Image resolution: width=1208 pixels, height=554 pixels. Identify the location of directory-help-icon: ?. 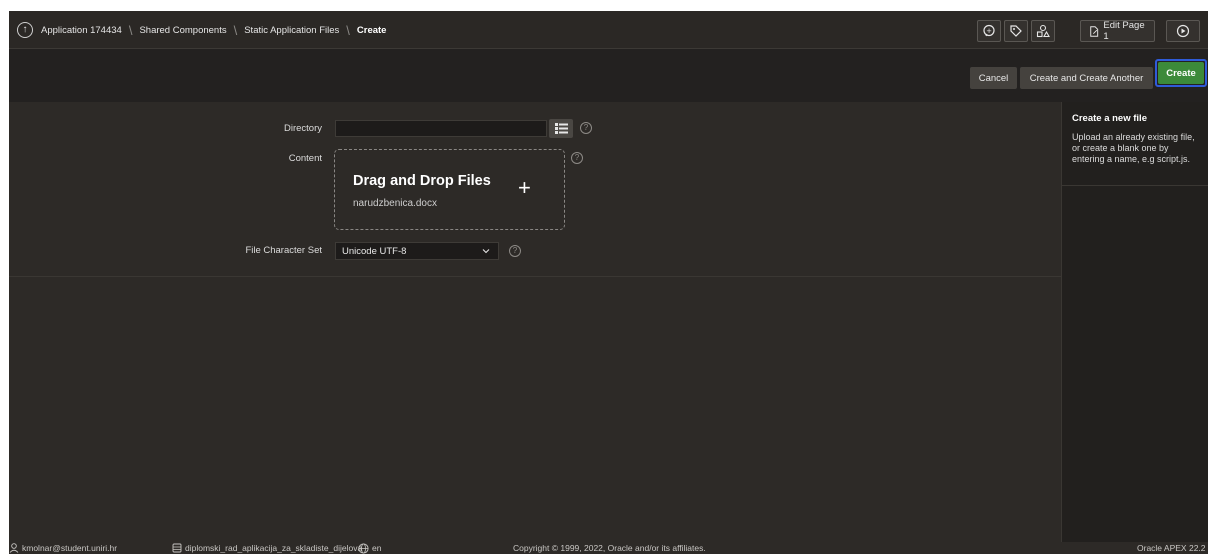
(586, 128).